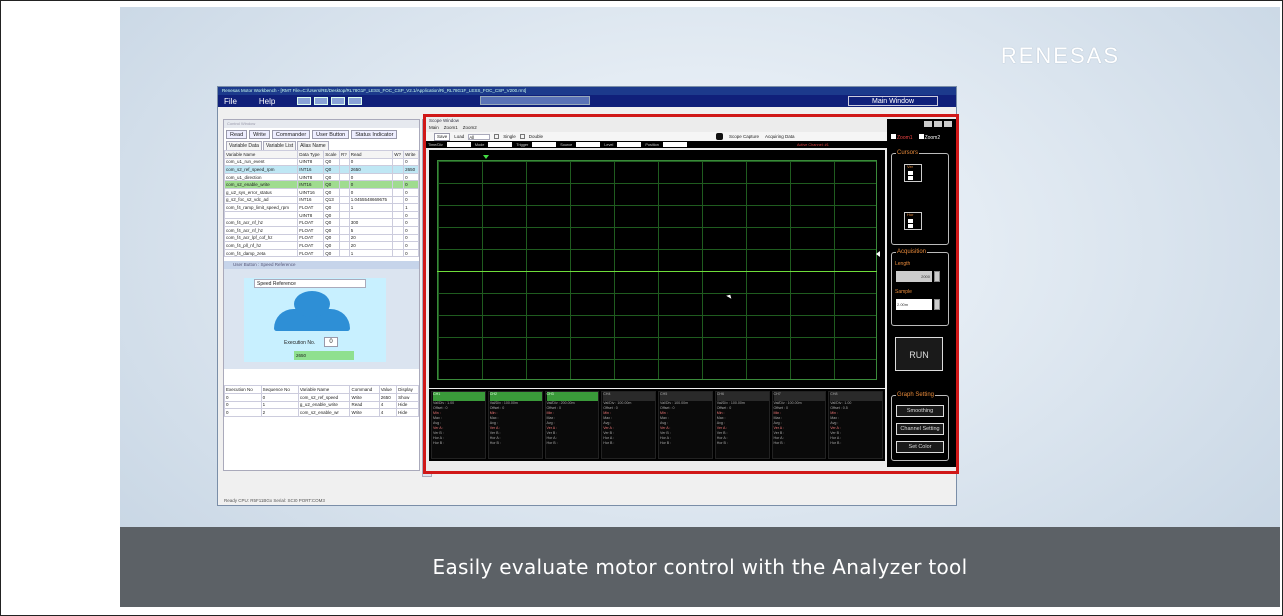 Image resolution: width=1283 pixels, height=616 pixels. I want to click on length-field: 2000, so click(914, 276).